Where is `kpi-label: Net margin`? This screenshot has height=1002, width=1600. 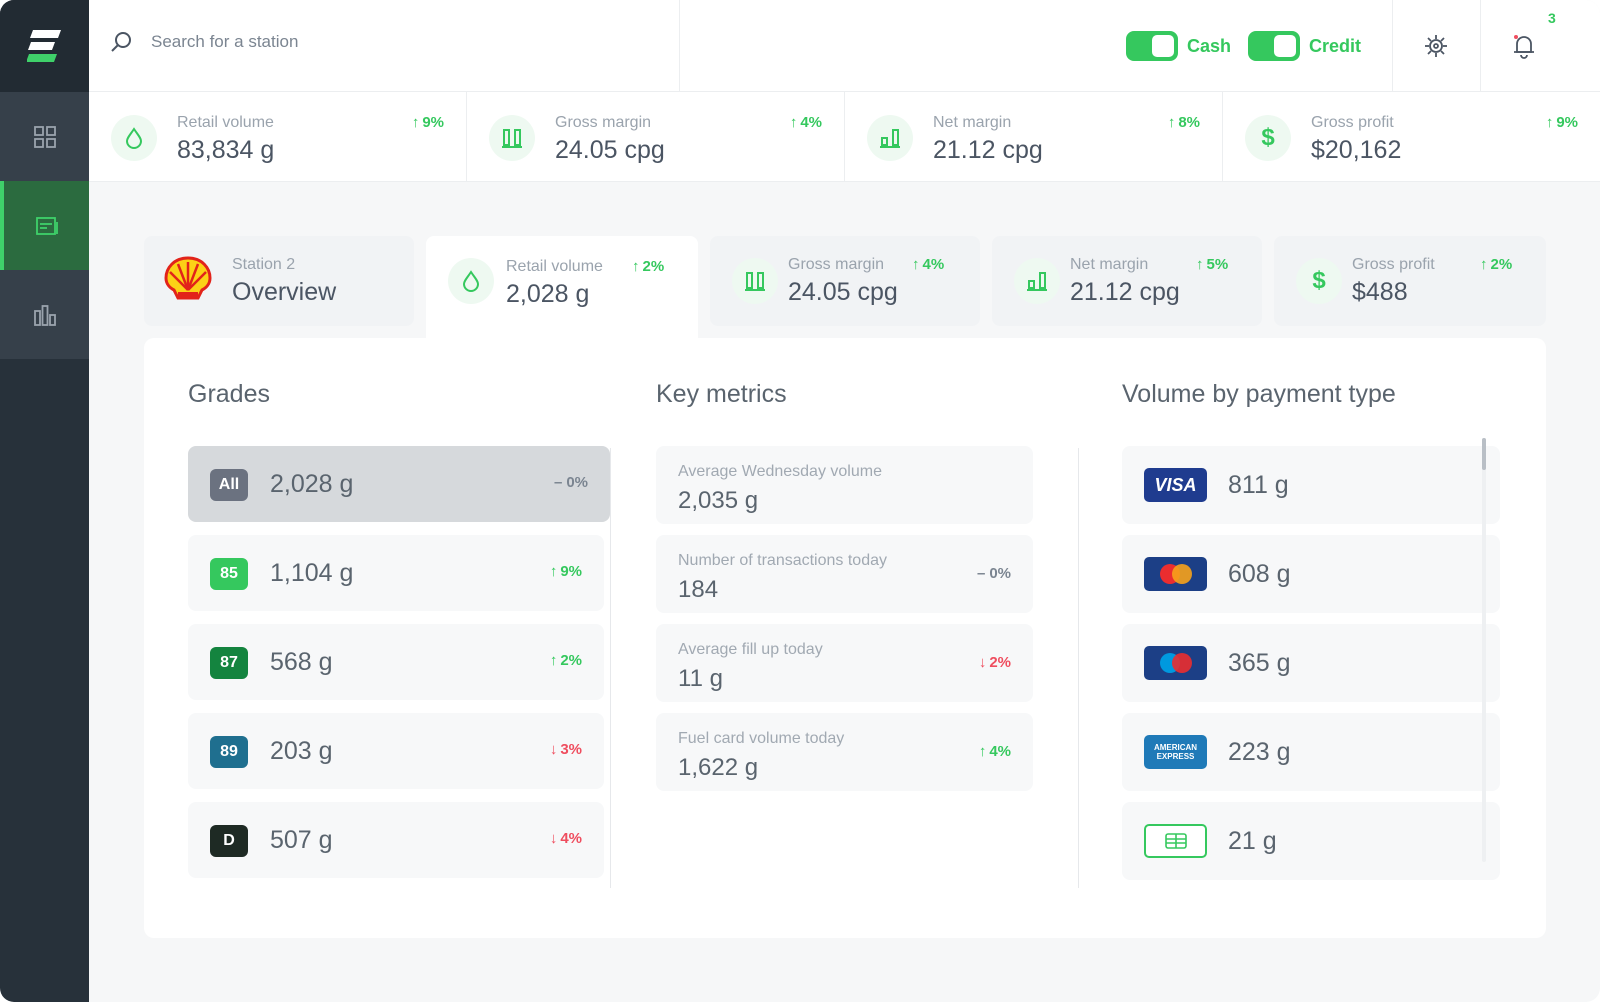 kpi-label: Net margin is located at coordinates (972, 122).